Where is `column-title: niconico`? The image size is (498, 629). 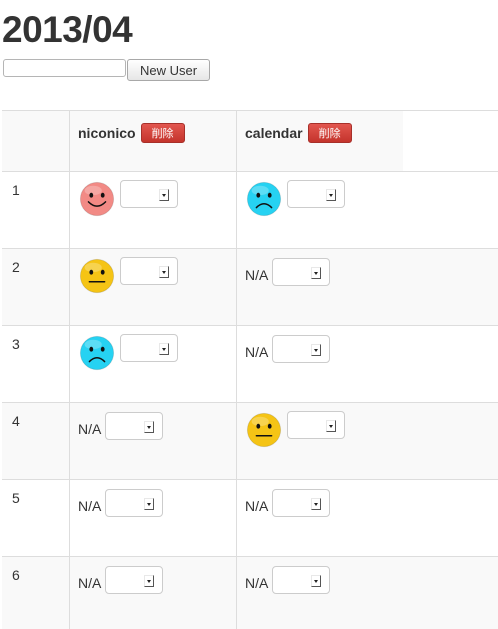 column-title: niconico is located at coordinates (107, 133).